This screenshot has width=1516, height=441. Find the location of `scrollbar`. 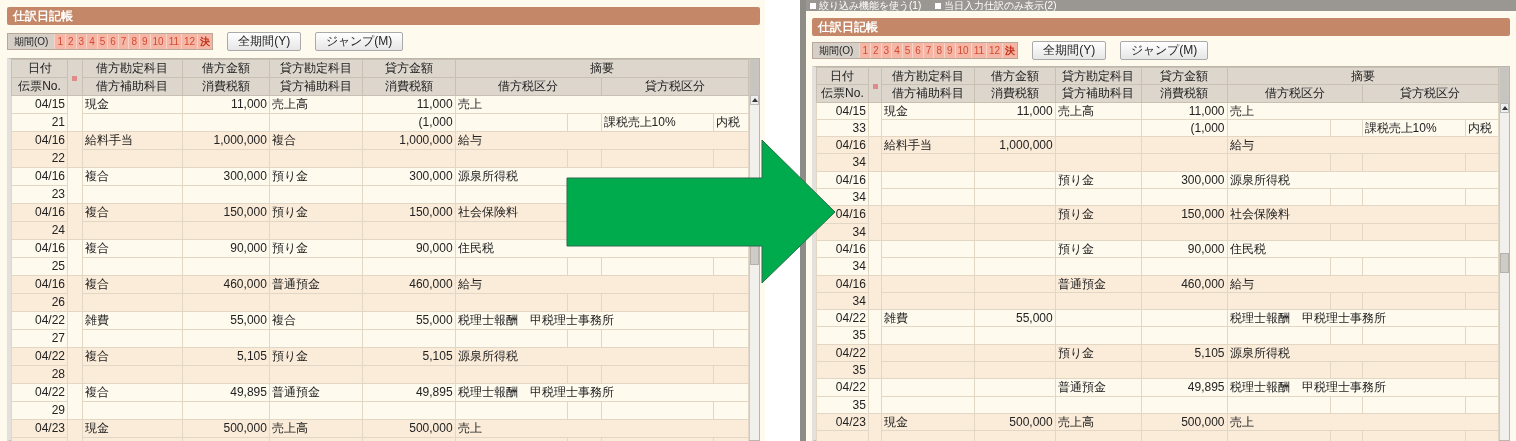

scrollbar is located at coordinates (1504, 253).